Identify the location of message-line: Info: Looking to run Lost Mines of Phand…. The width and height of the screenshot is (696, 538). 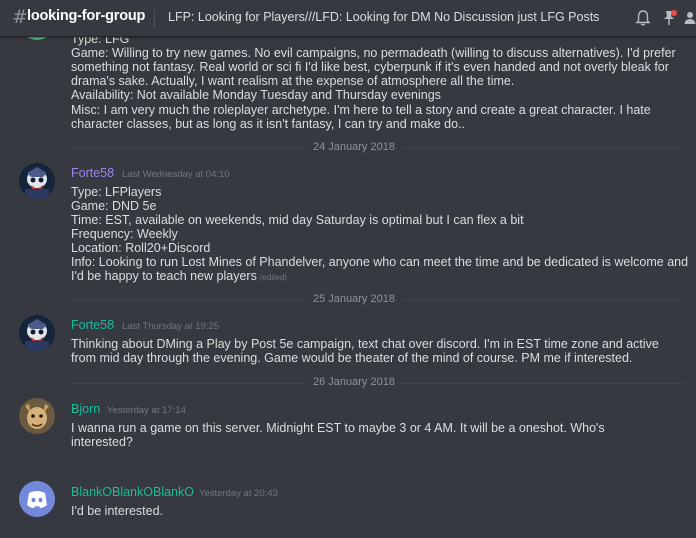
(380, 262).